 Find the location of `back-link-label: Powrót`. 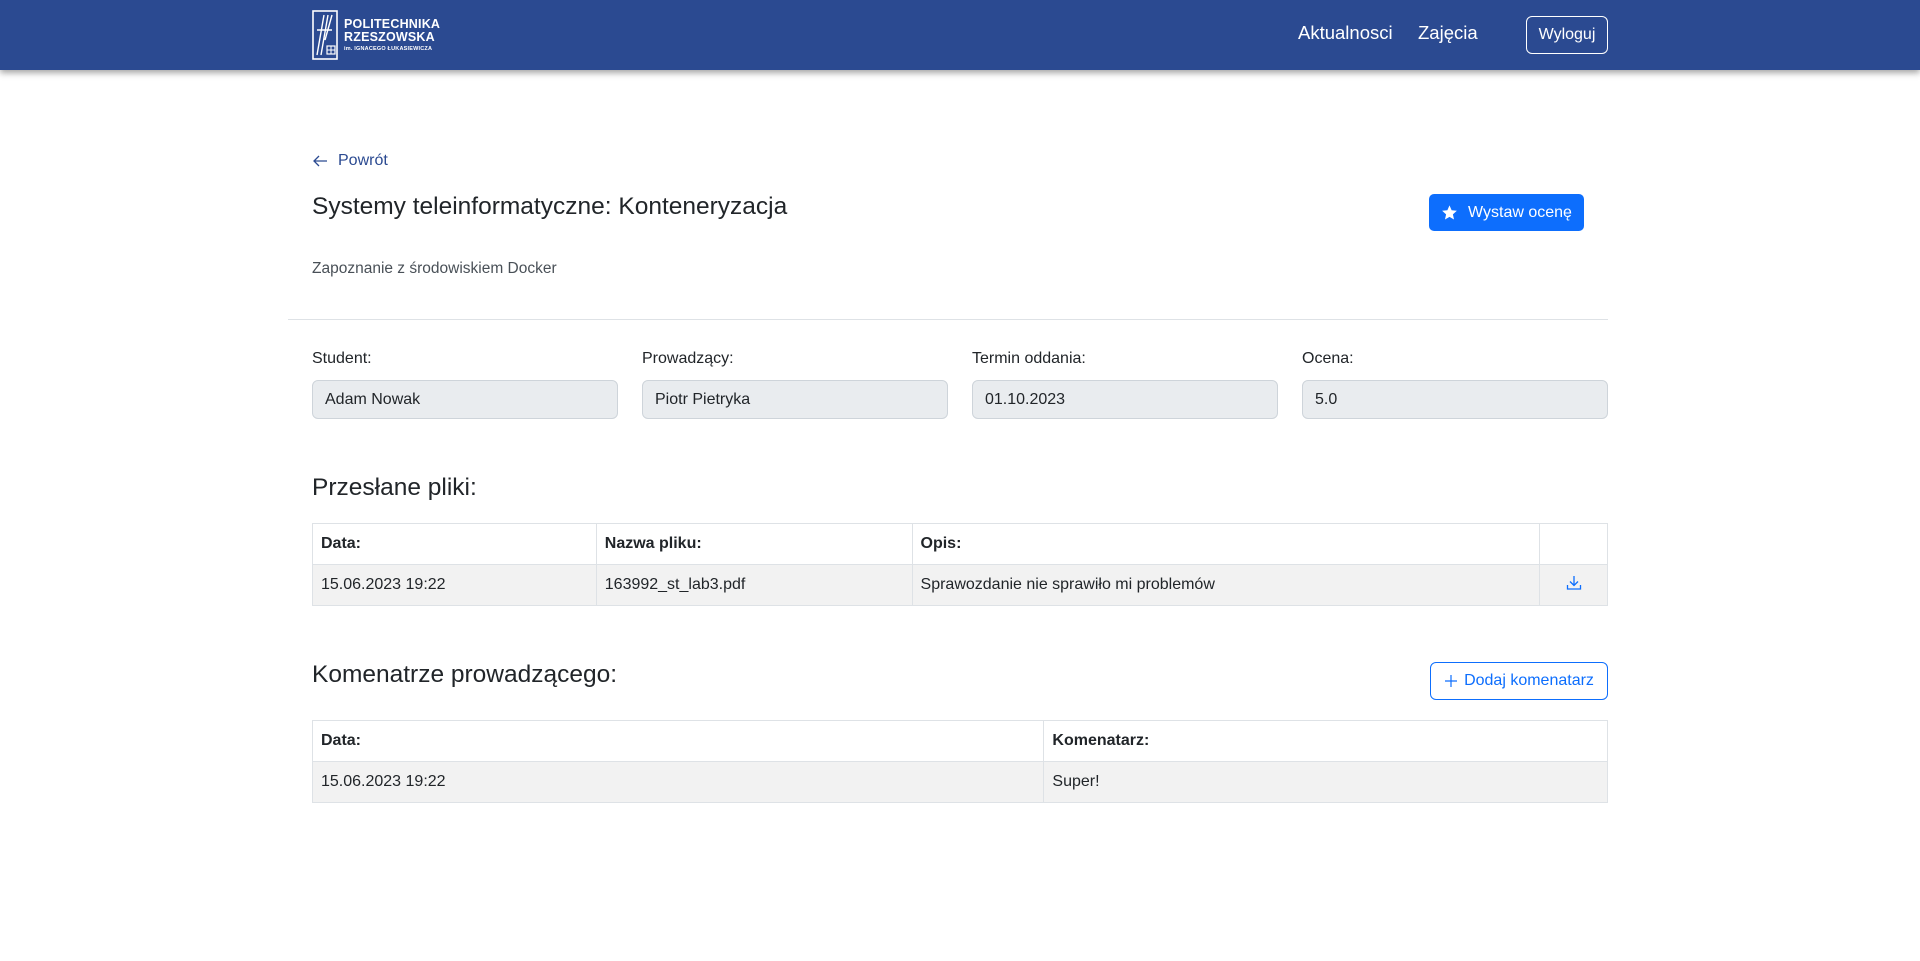

back-link-label: Powrót is located at coordinates (363, 160).